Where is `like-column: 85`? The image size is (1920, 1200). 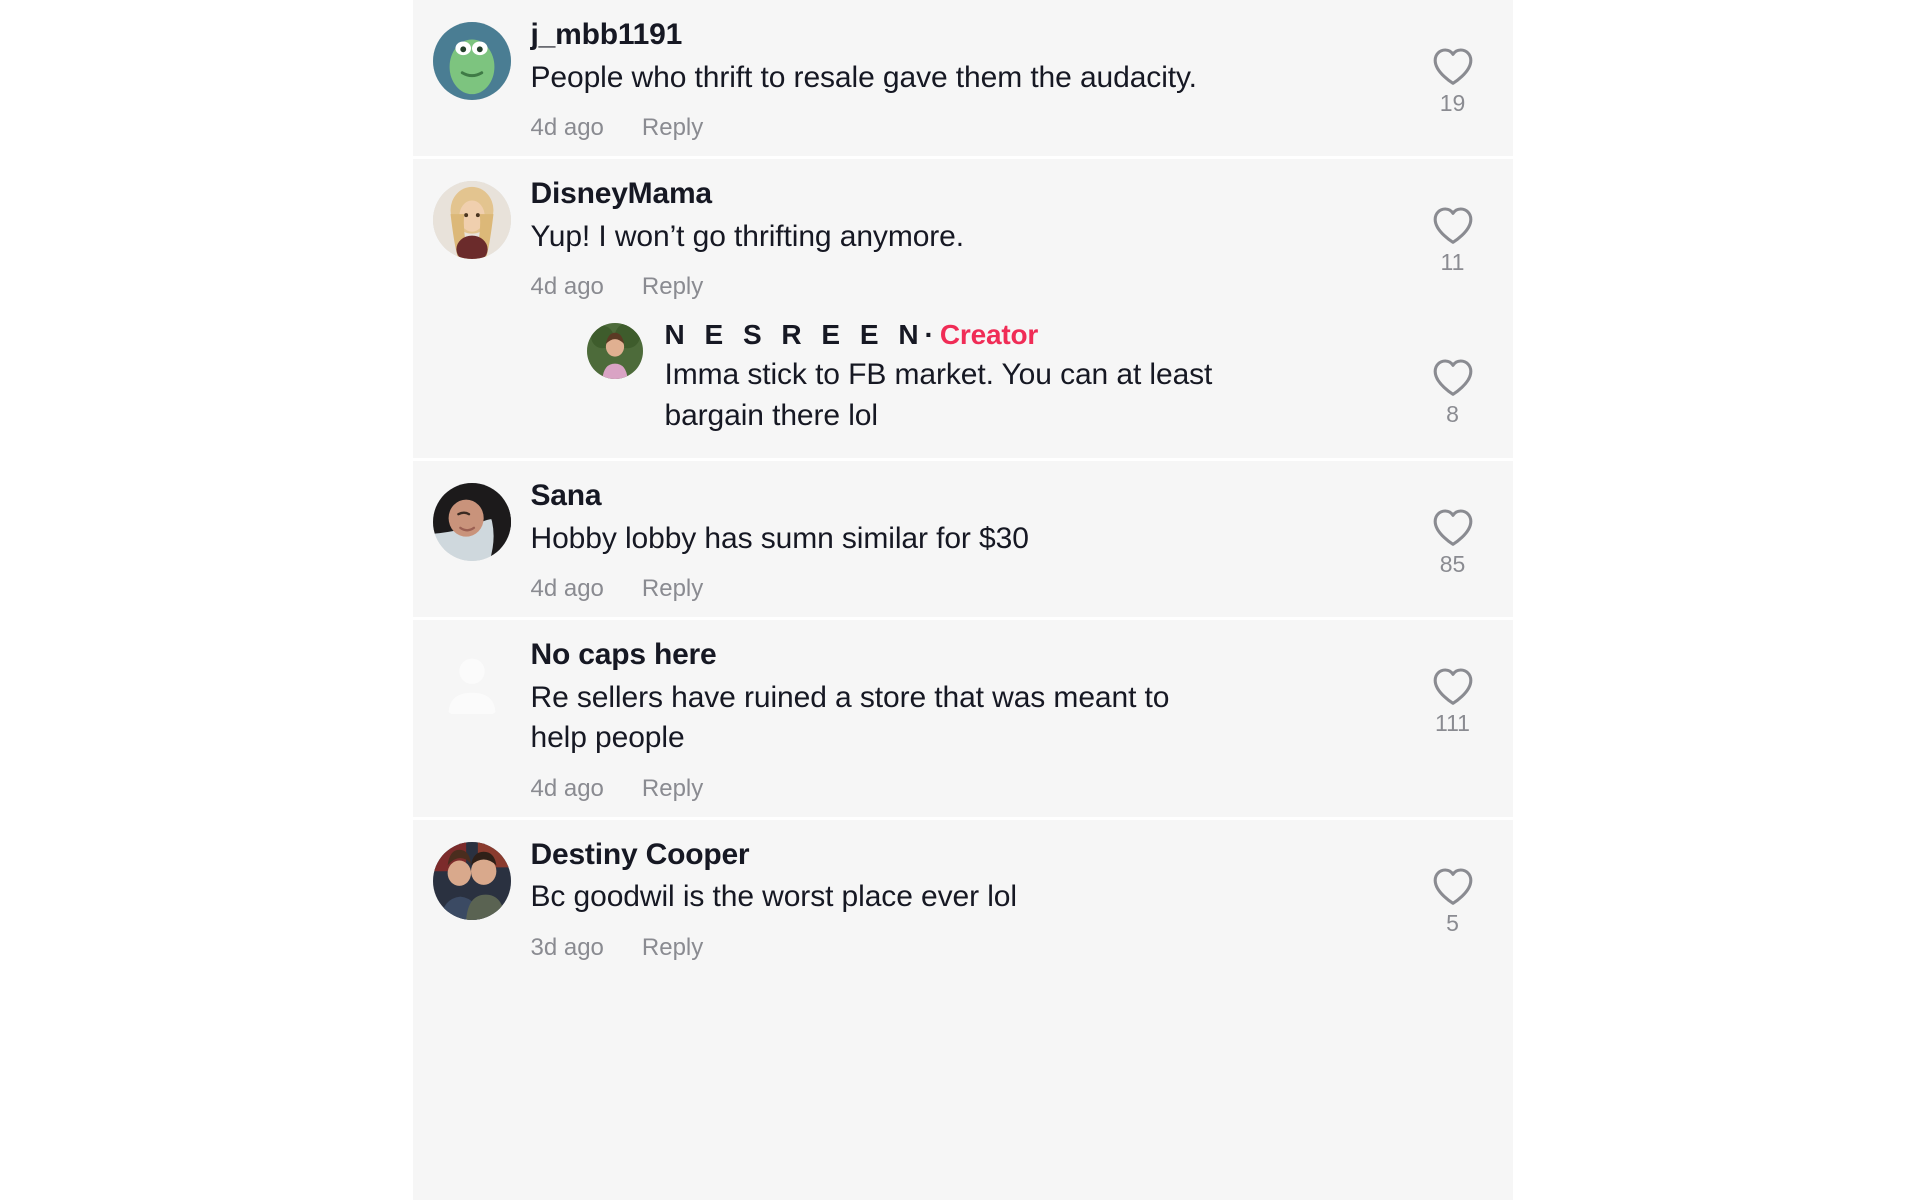 like-column: 85 is located at coordinates (1453, 526).